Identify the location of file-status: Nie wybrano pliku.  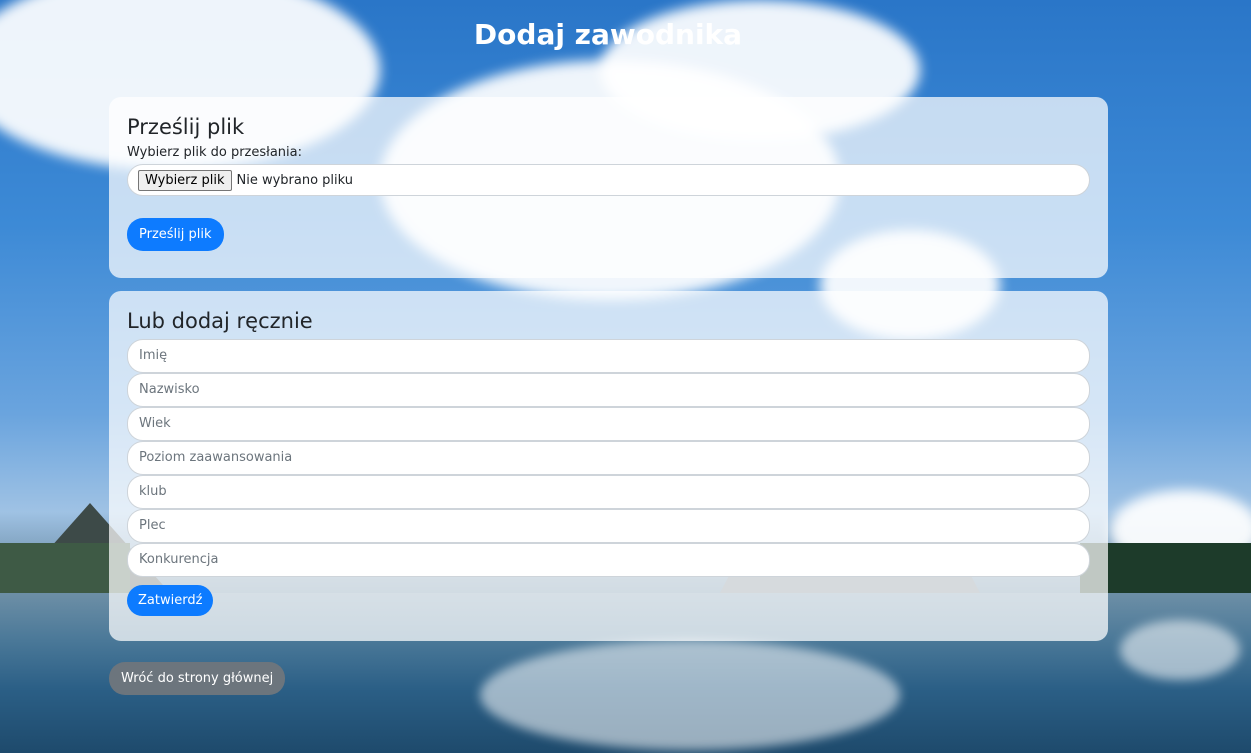
(295, 180).